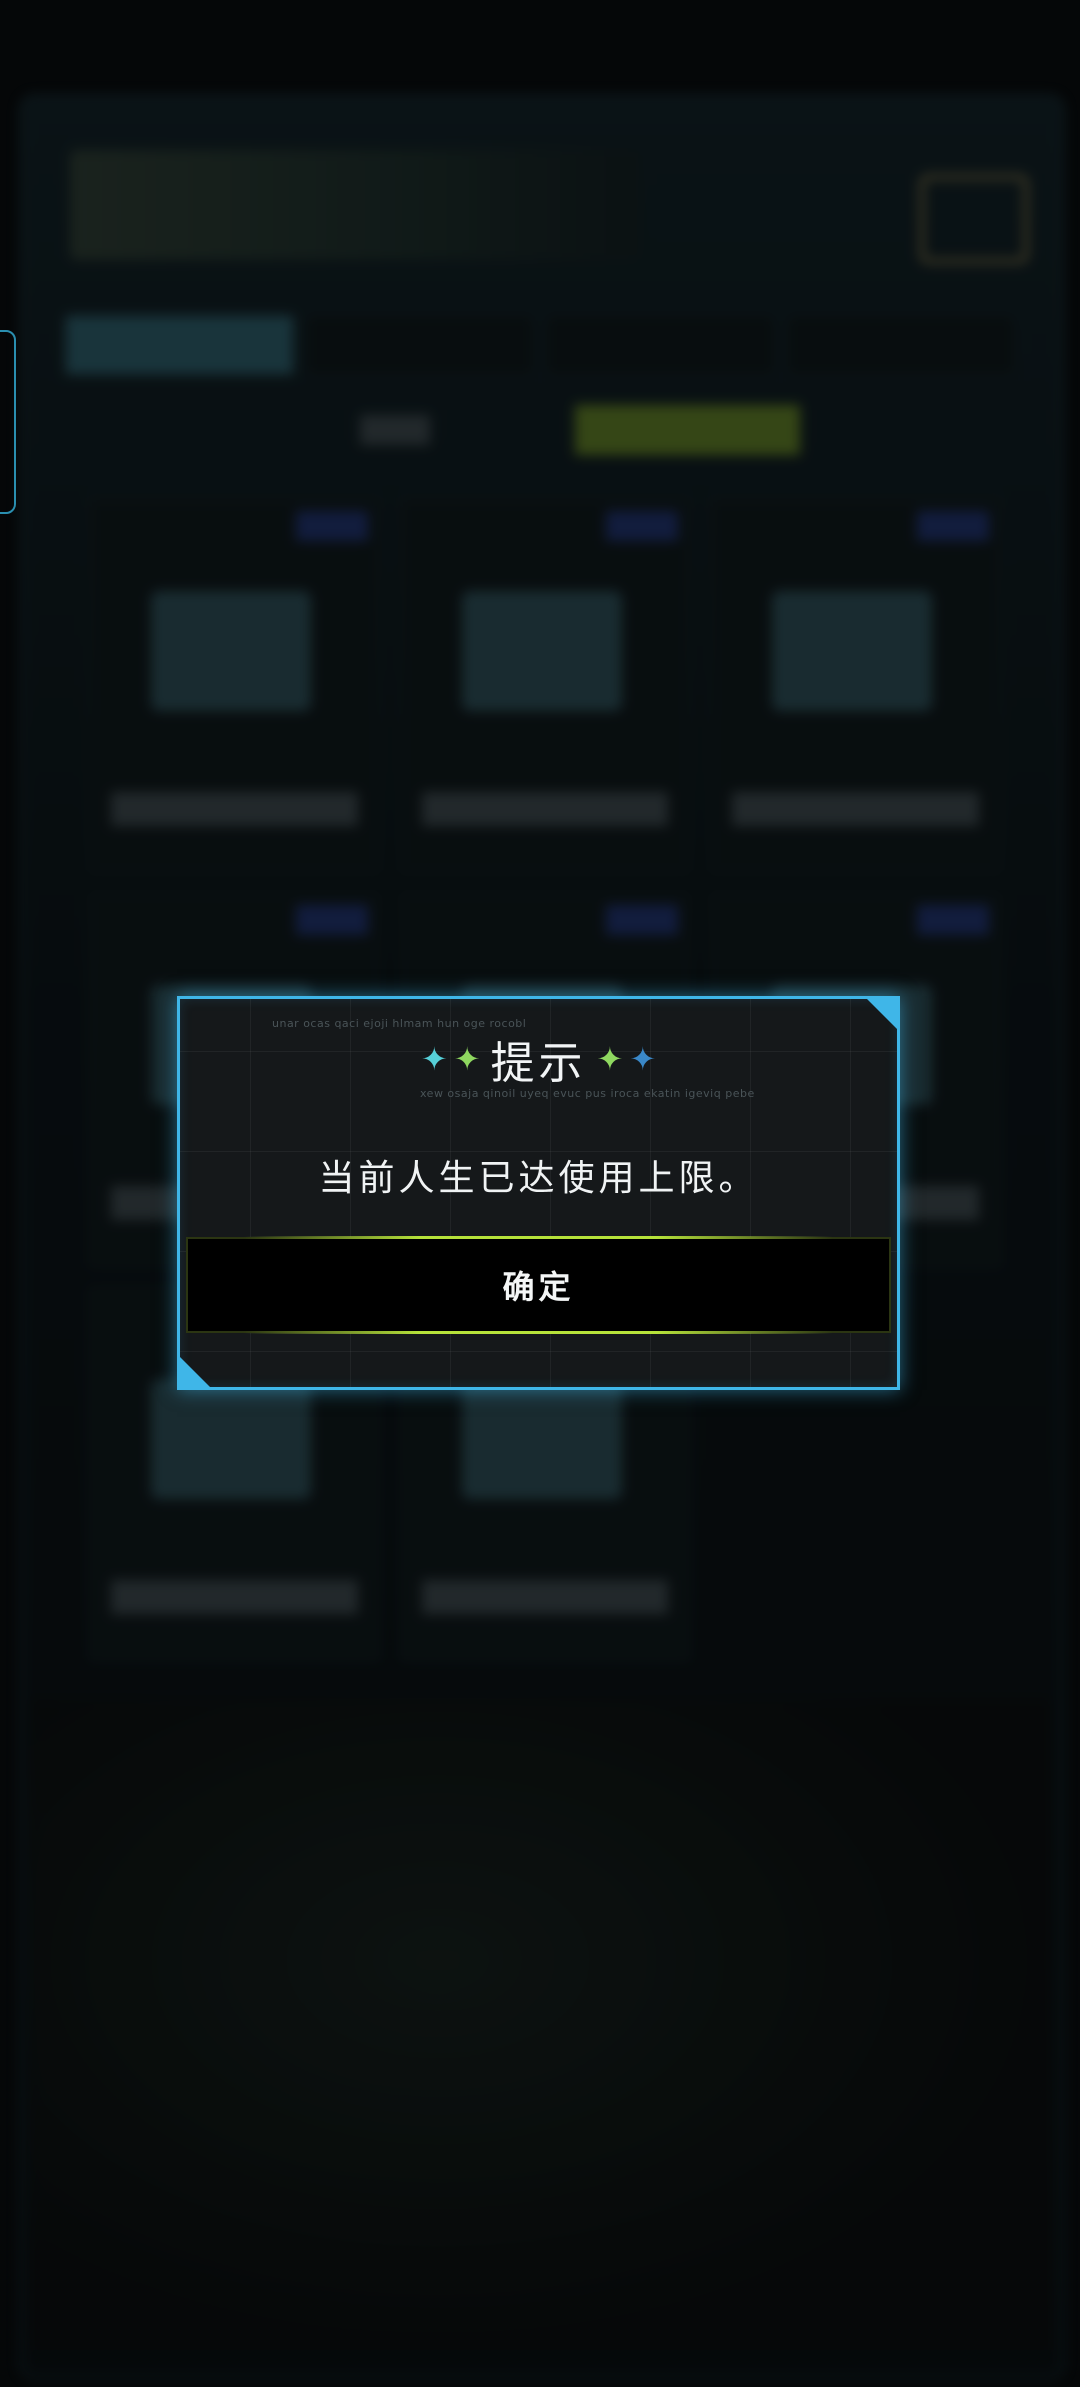 This screenshot has height=2387, width=1080. I want to click on confirm-button: 确定, so click(538, 1285).